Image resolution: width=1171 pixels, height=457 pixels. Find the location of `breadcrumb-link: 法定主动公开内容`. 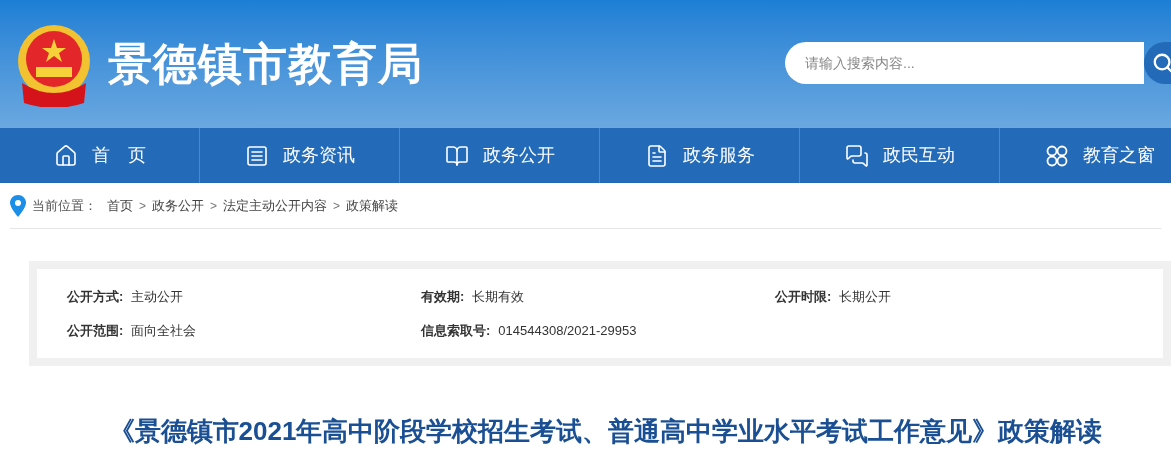

breadcrumb-link: 法定主动公开内容 is located at coordinates (275, 205).